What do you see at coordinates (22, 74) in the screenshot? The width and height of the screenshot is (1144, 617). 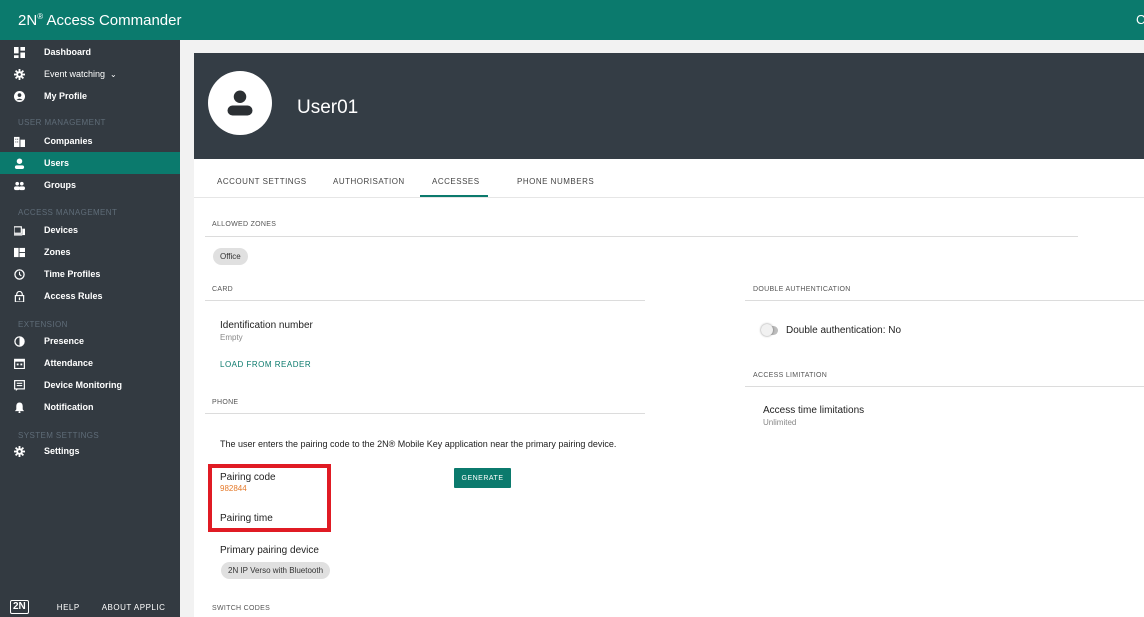 I see `gear-icon` at bounding box center [22, 74].